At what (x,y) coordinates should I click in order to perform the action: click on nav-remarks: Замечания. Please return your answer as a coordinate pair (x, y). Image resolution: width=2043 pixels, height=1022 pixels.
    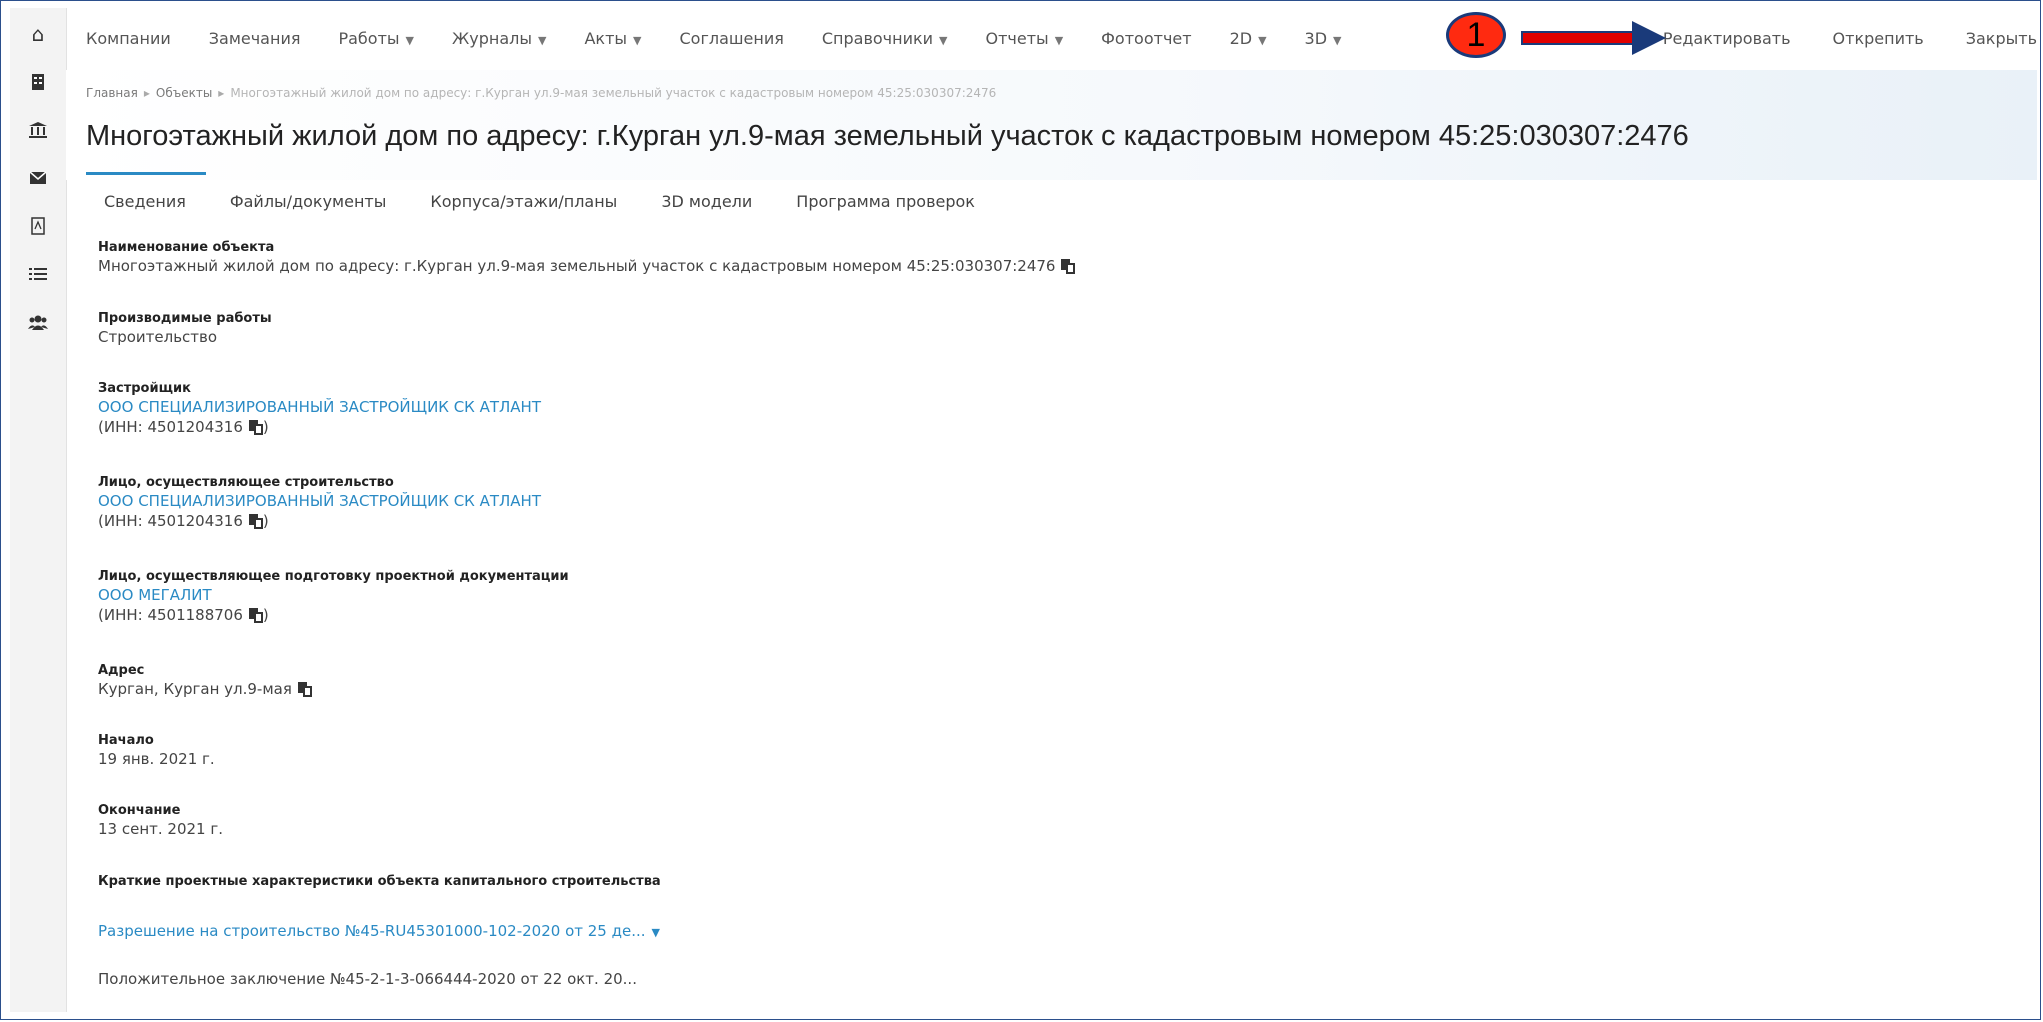
    Looking at the image, I should click on (255, 38).